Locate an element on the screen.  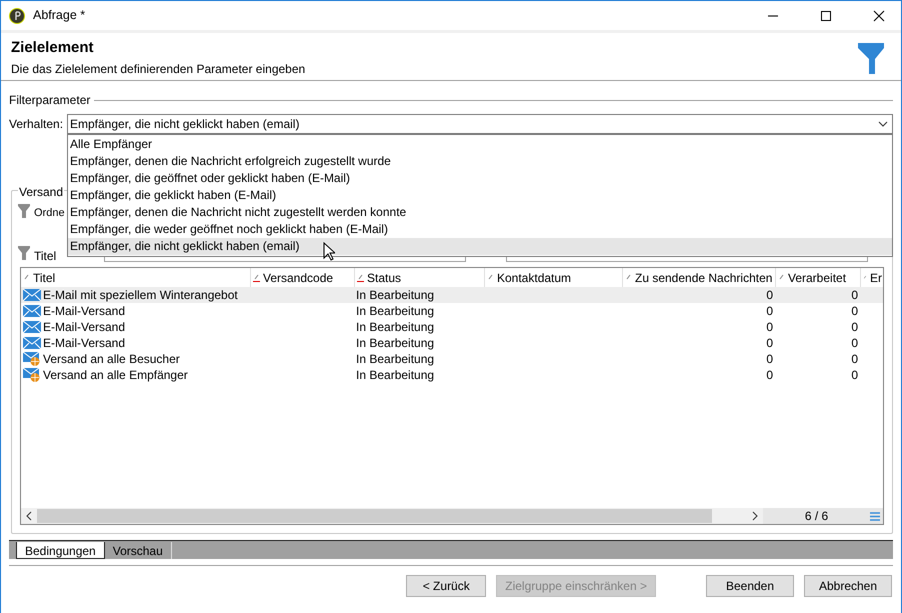
page-title: Zielelement is located at coordinates (53, 48).